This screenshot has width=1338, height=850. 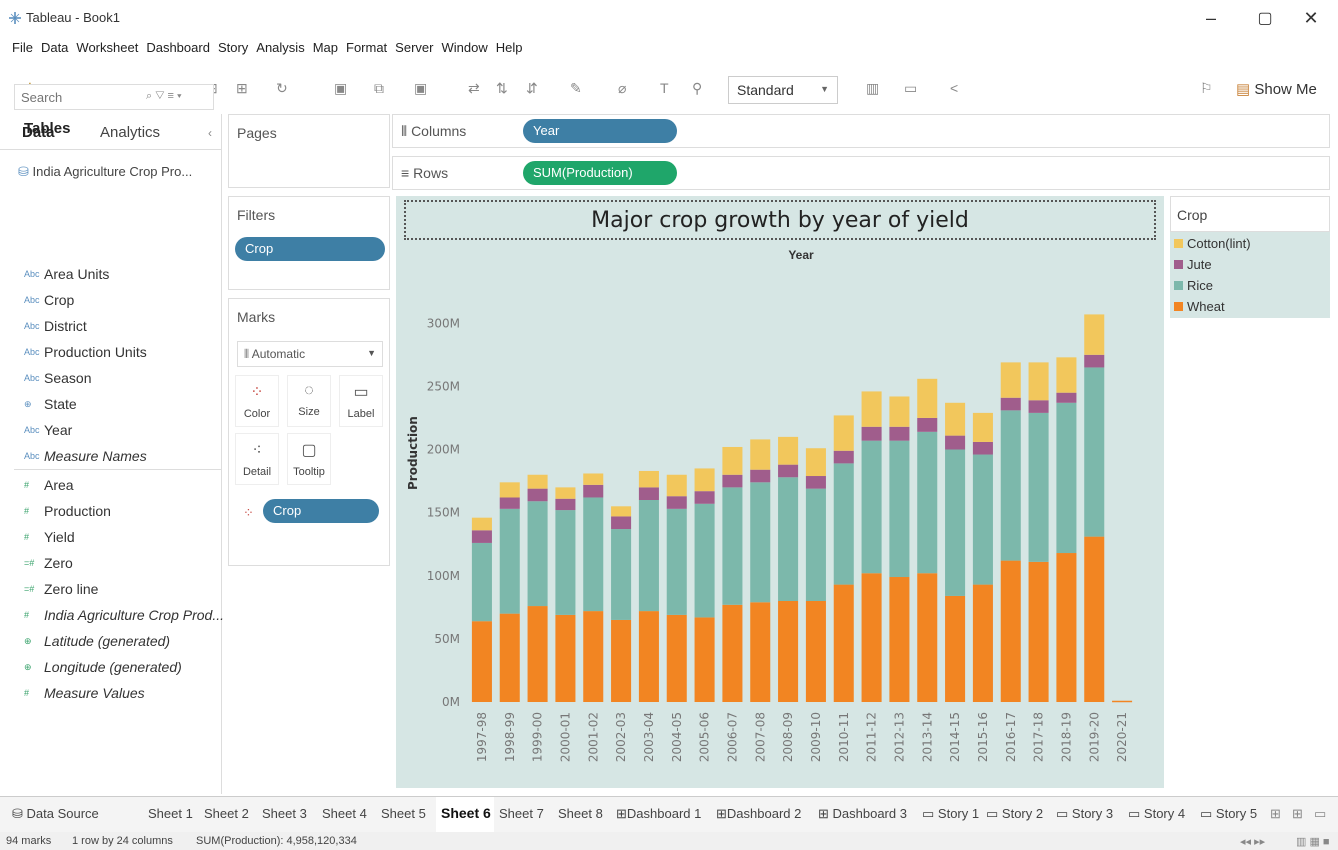 I want to click on rows-pill-sum-production: SUM(Production), so click(x=600, y=173).